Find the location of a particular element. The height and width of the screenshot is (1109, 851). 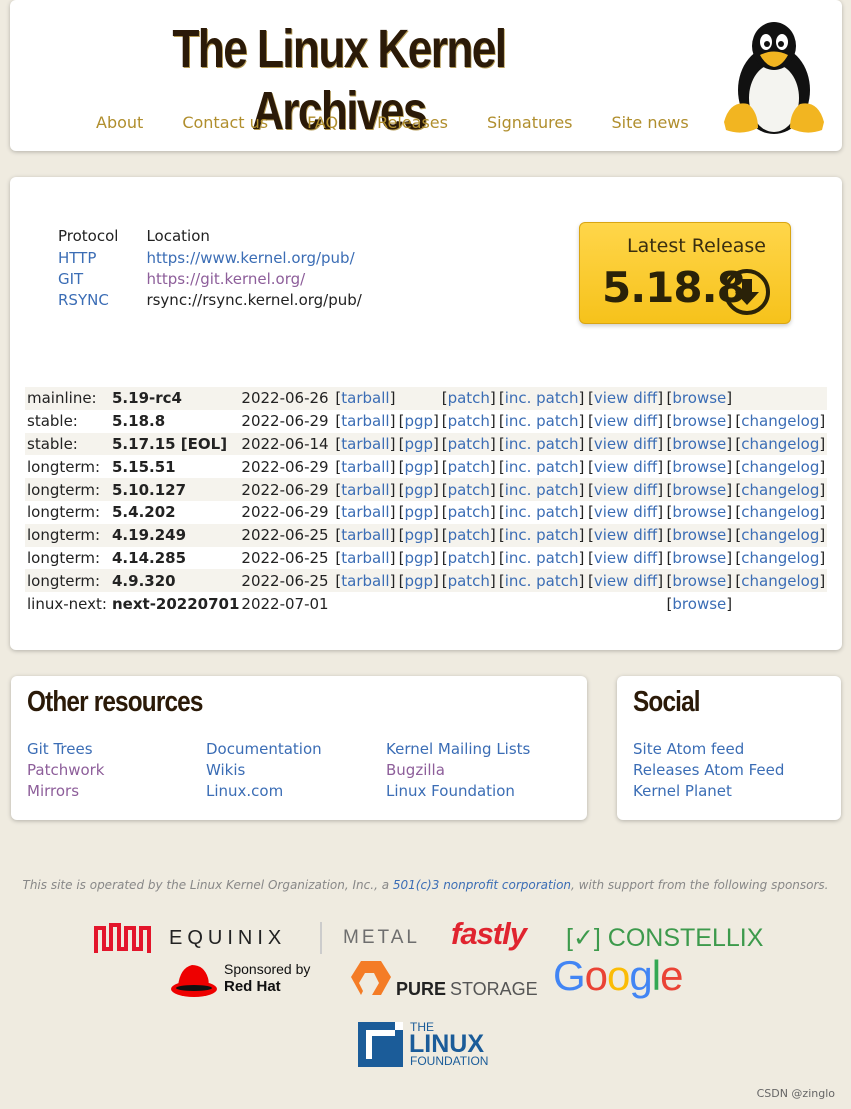

link-documentation: Documentation is located at coordinates (264, 749).